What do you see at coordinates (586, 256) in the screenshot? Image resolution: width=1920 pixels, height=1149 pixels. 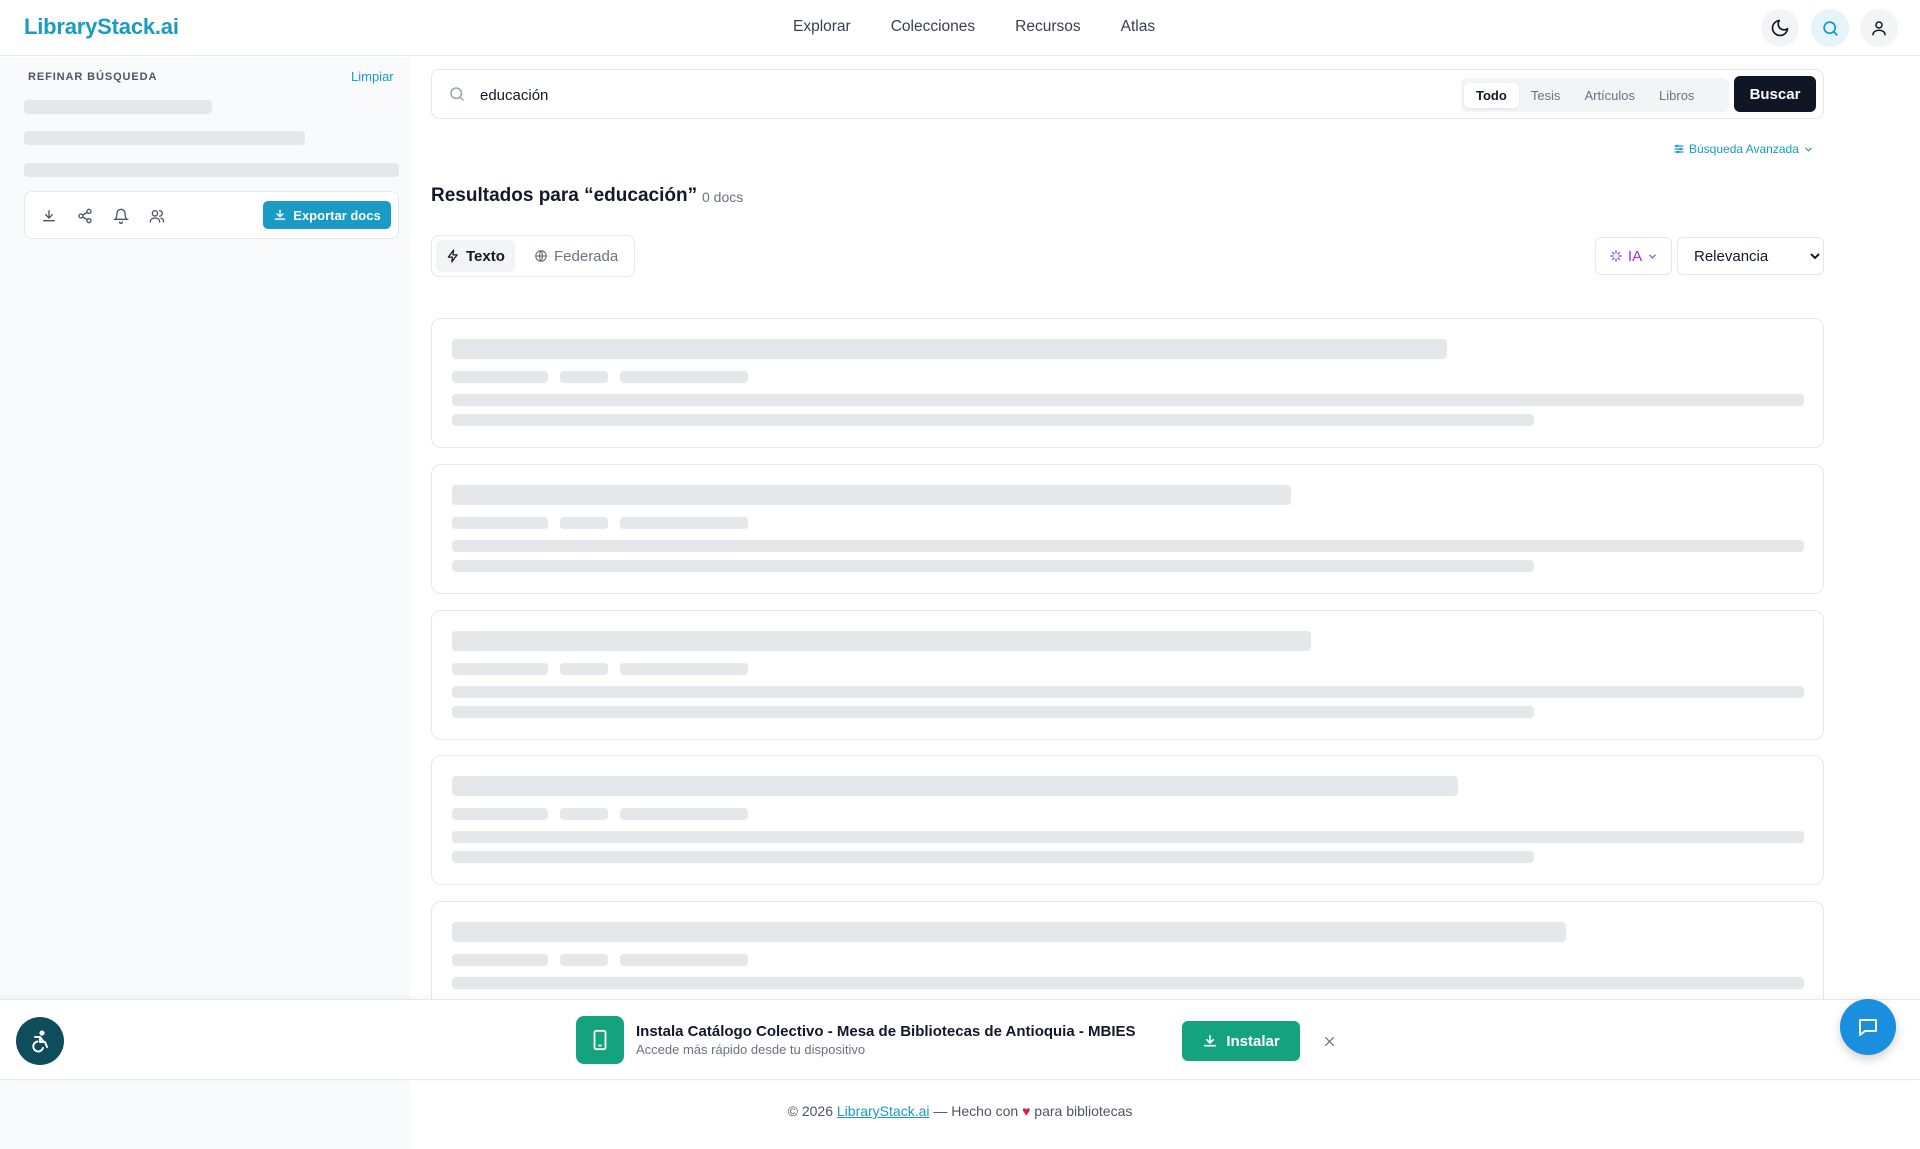 I see `mode-federada-label: Federada` at bounding box center [586, 256].